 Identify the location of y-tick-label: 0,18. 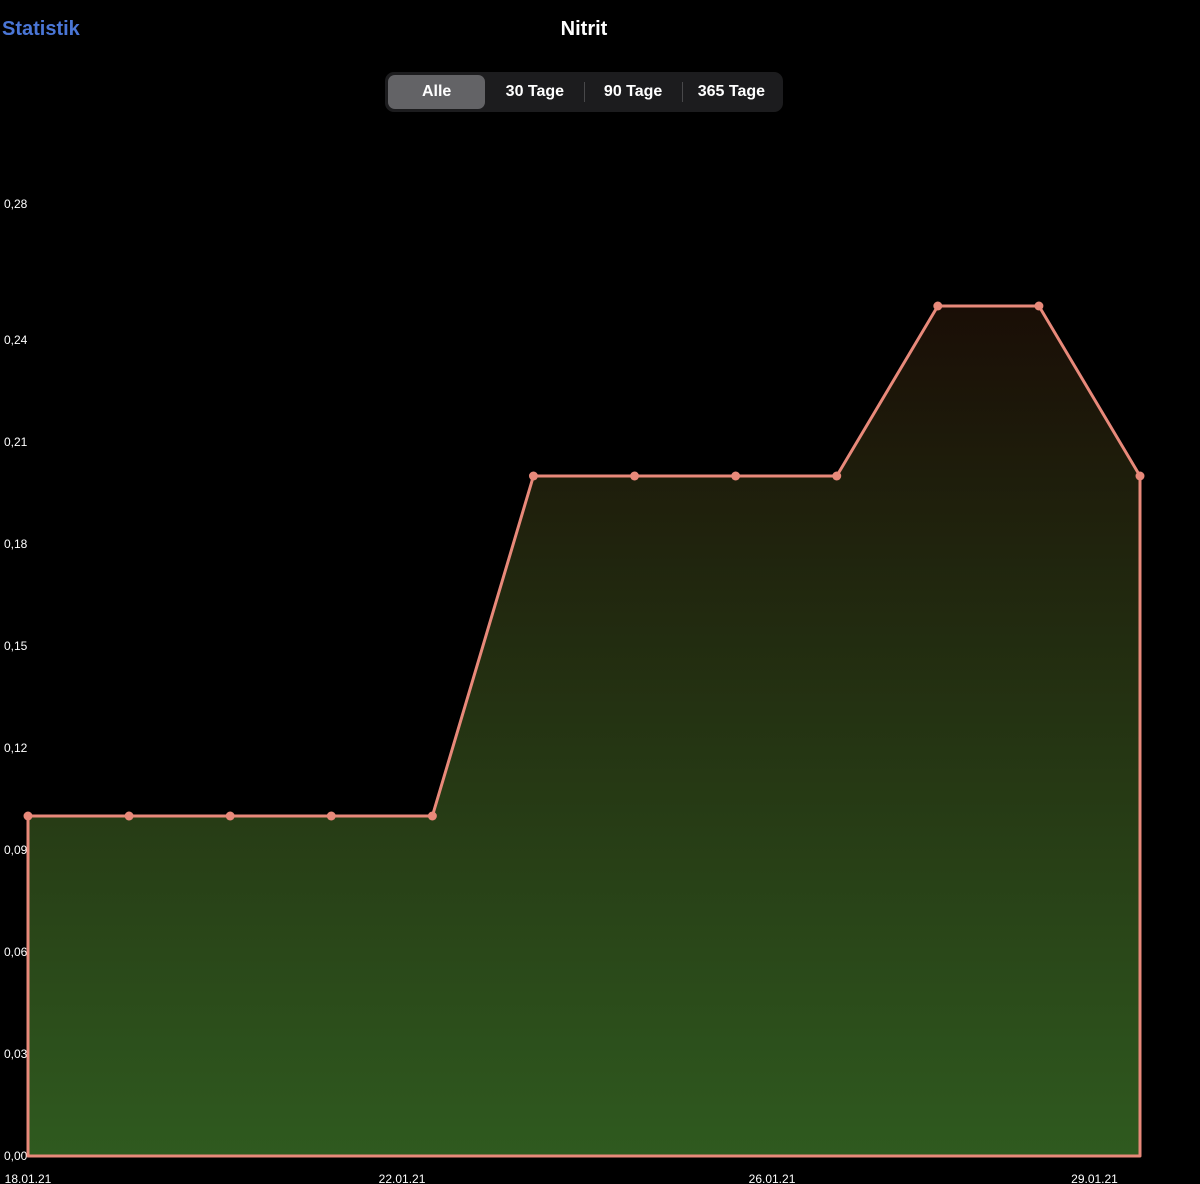
(16, 544).